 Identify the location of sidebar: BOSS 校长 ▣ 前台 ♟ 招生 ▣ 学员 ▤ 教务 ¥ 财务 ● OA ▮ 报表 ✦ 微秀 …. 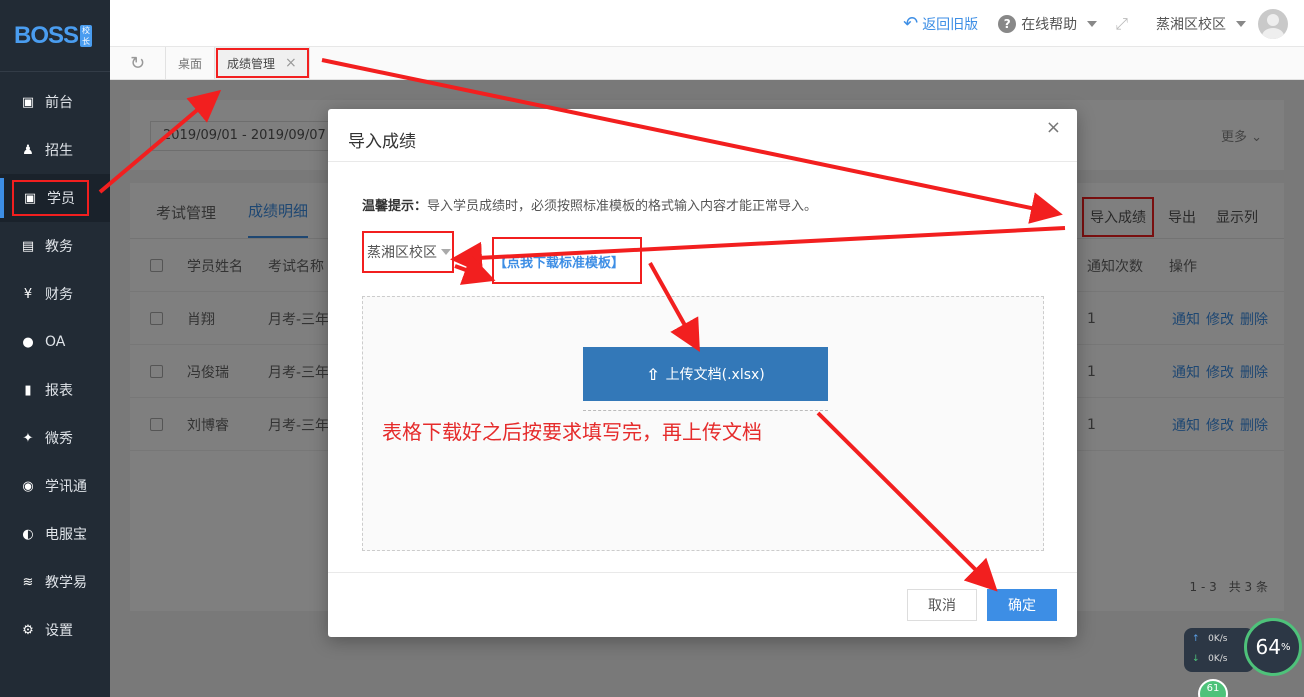
(55, 348).